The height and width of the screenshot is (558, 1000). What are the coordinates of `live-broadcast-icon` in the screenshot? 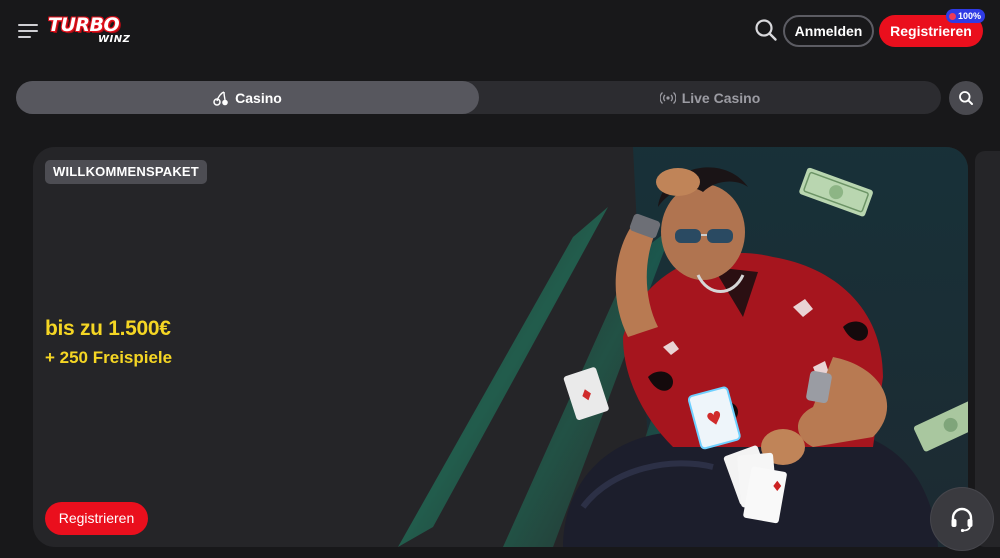 It's located at (667, 97).